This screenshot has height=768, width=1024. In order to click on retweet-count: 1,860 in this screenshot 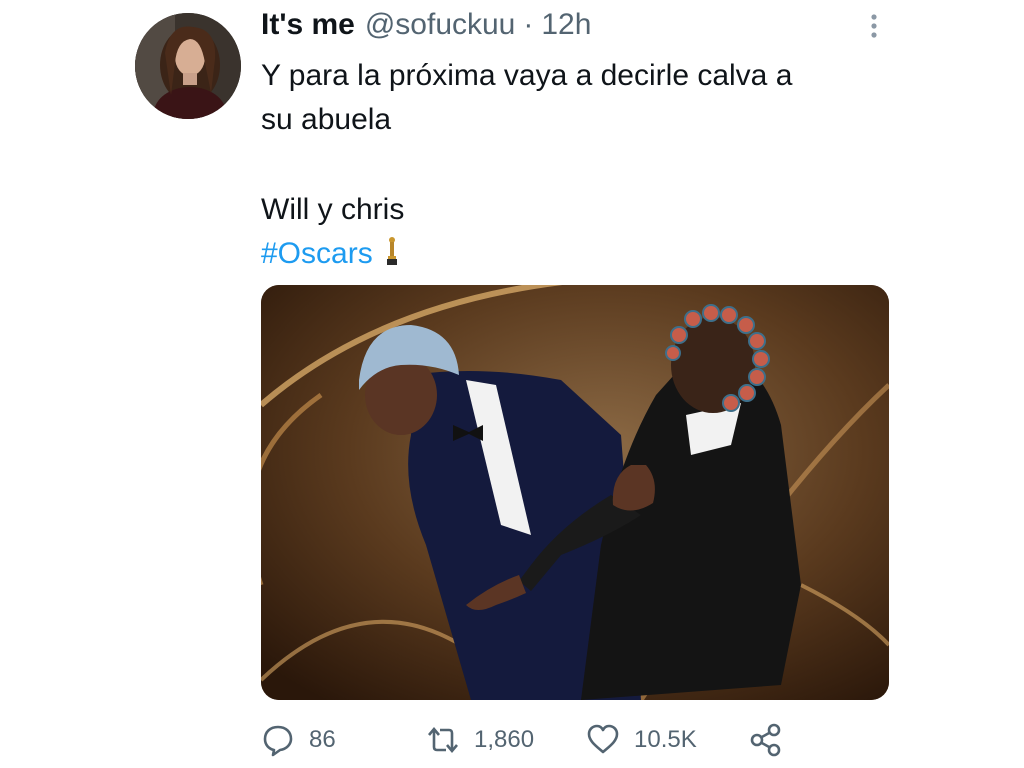, I will do `click(504, 739)`.